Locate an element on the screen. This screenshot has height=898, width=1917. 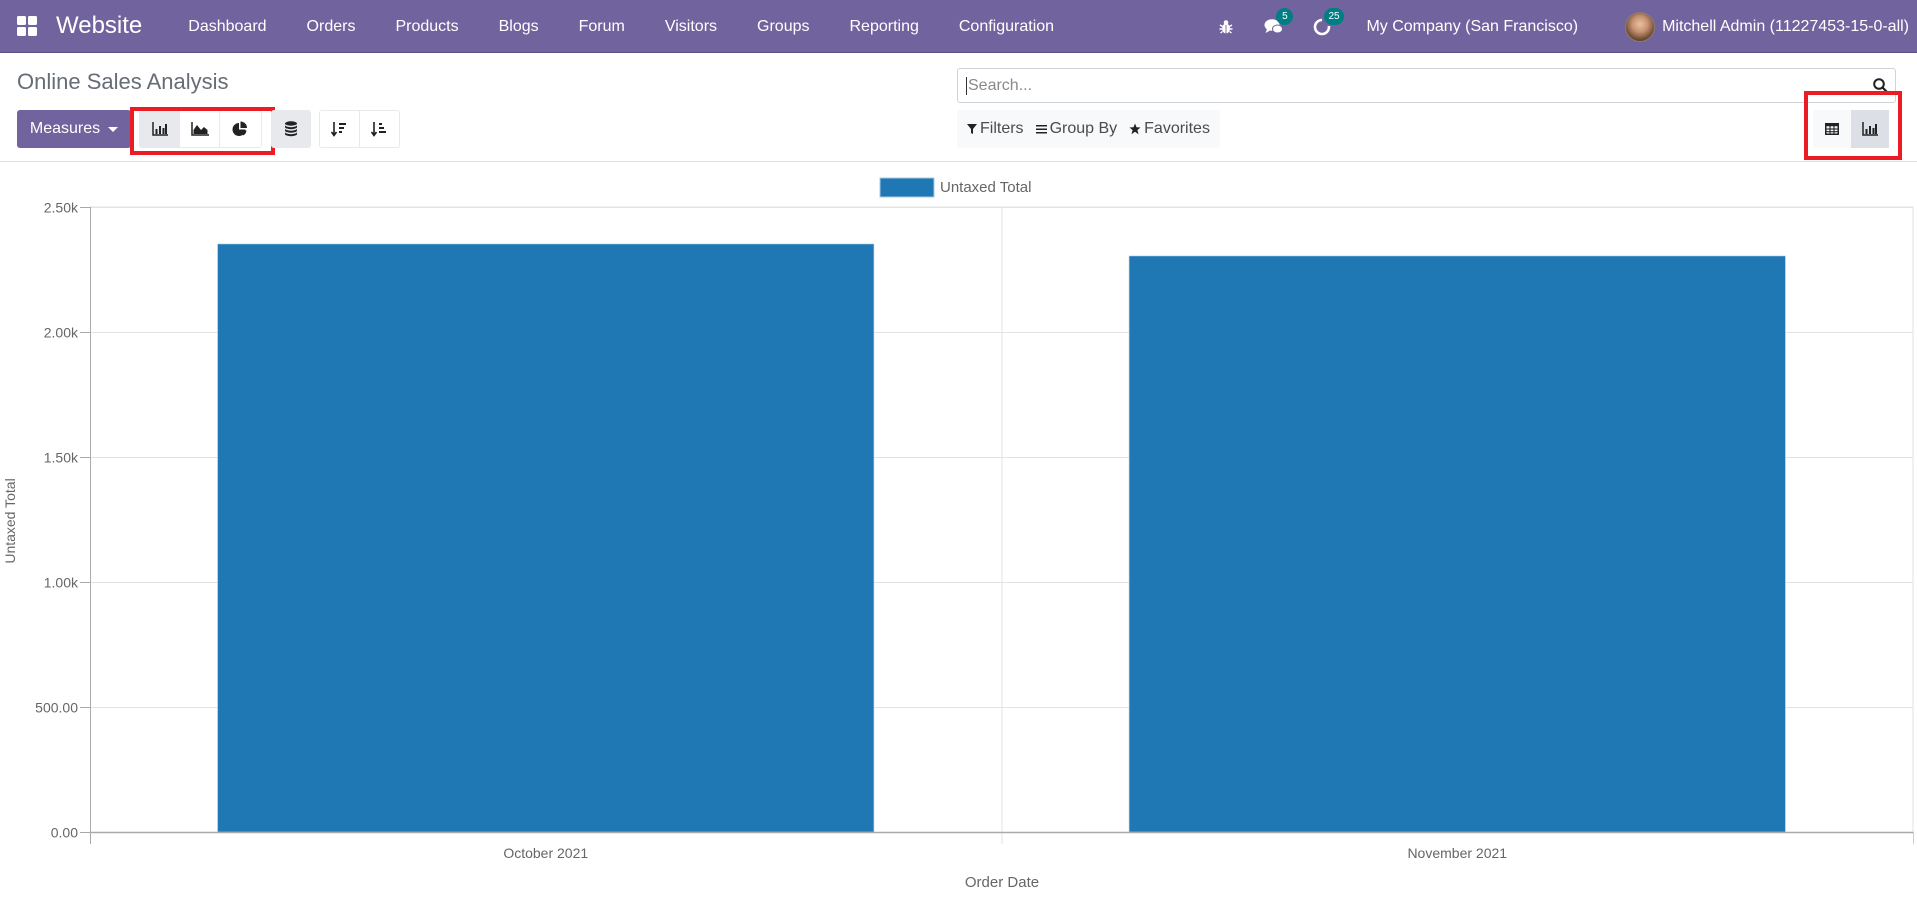
stacked-toggle-button is located at coordinates (291, 129).